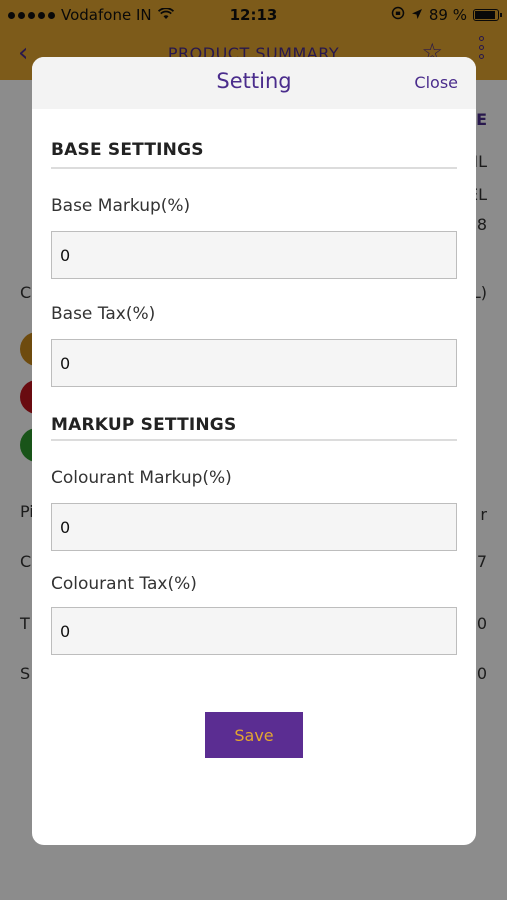 This screenshot has height=900, width=507. What do you see at coordinates (144, 425) in the screenshot?
I see `markup-settings-heading: MARKUP SETTINGS` at bounding box center [144, 425].